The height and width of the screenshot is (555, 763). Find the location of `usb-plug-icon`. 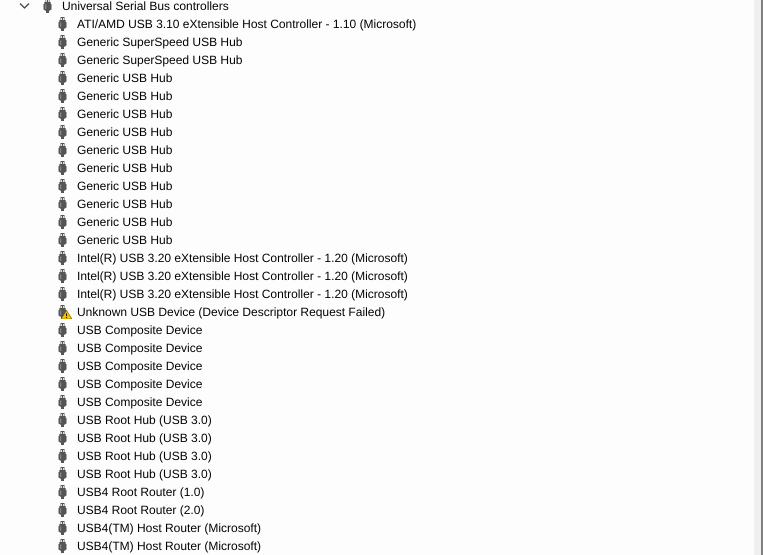

usb-plug-icon is located at coordinates (47, 6).